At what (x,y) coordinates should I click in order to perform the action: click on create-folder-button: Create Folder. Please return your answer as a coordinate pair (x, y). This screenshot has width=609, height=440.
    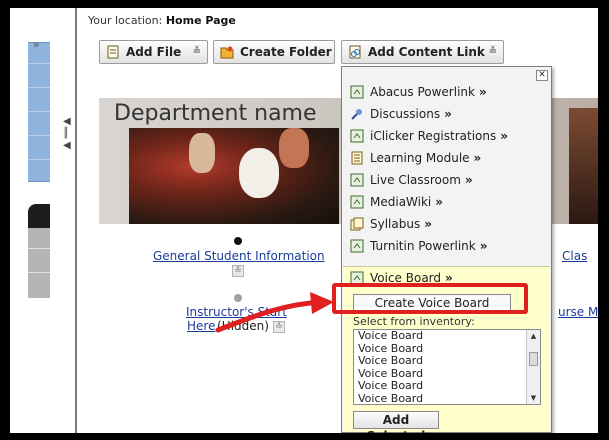
    Looking at the image, I should click on (274, 52).